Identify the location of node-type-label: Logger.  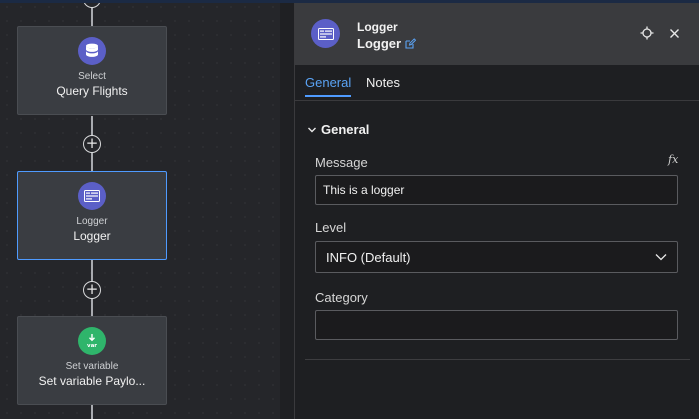
(92, 221).